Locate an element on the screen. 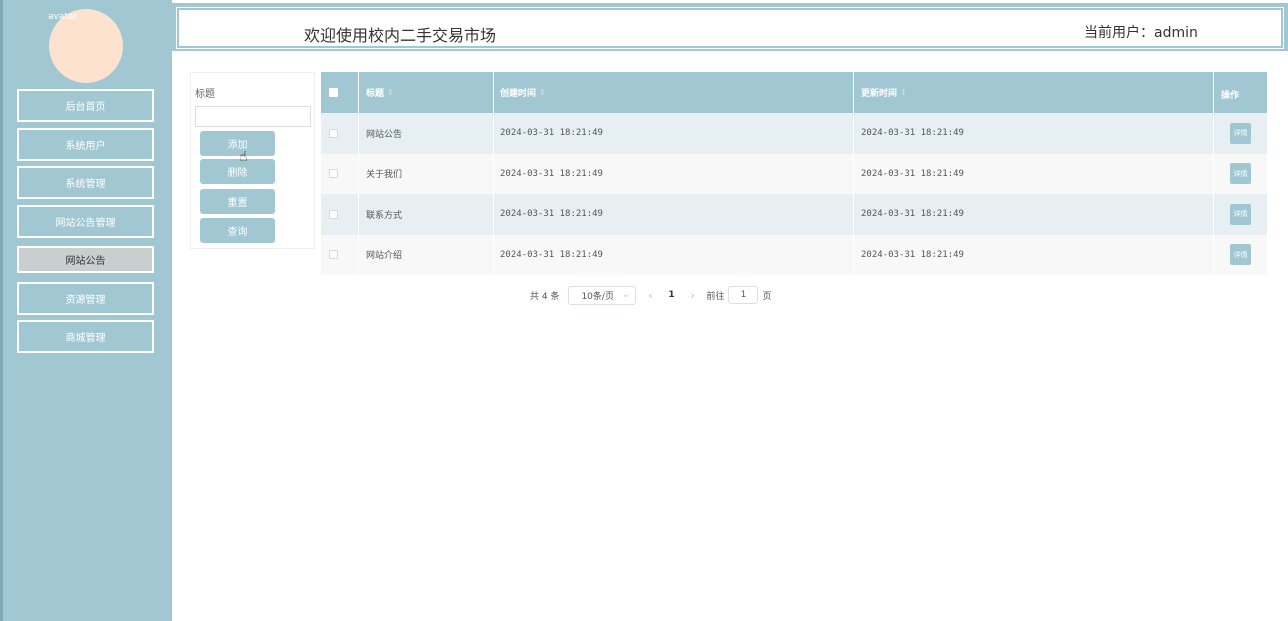 The width and height of the screenshot is (1288, 621). sidebar-item-label: 网站公告管理 is located at coordinates (85, 223).